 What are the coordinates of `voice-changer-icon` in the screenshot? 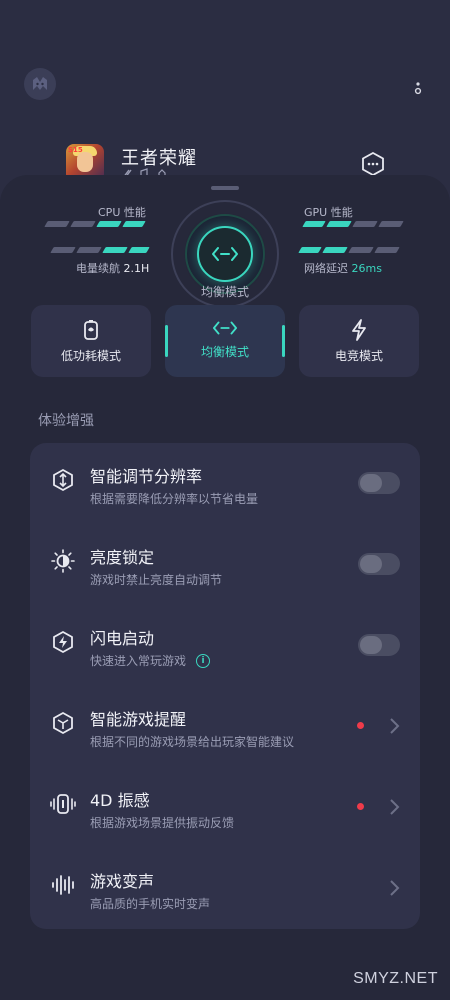 It's located at (63, 885).